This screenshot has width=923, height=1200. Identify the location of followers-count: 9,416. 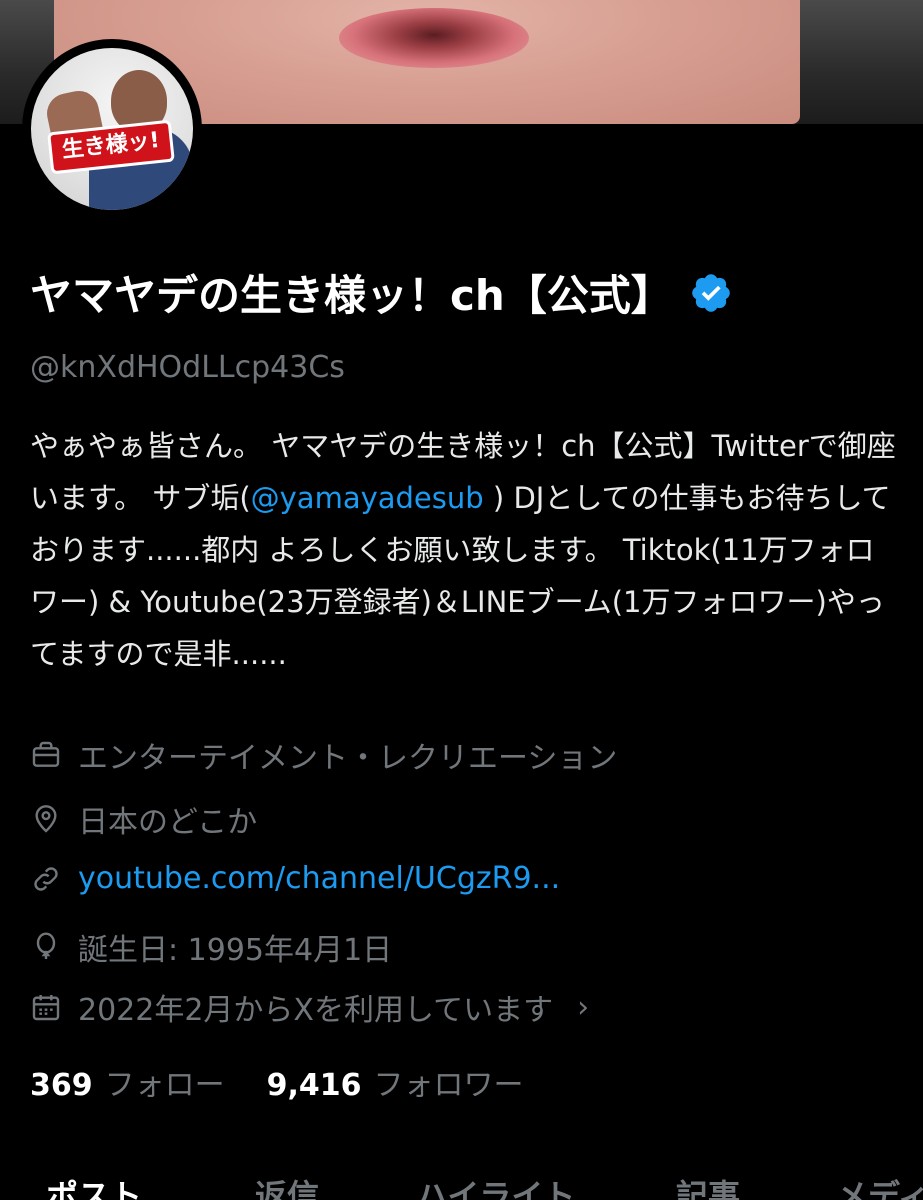
(314, 1085).